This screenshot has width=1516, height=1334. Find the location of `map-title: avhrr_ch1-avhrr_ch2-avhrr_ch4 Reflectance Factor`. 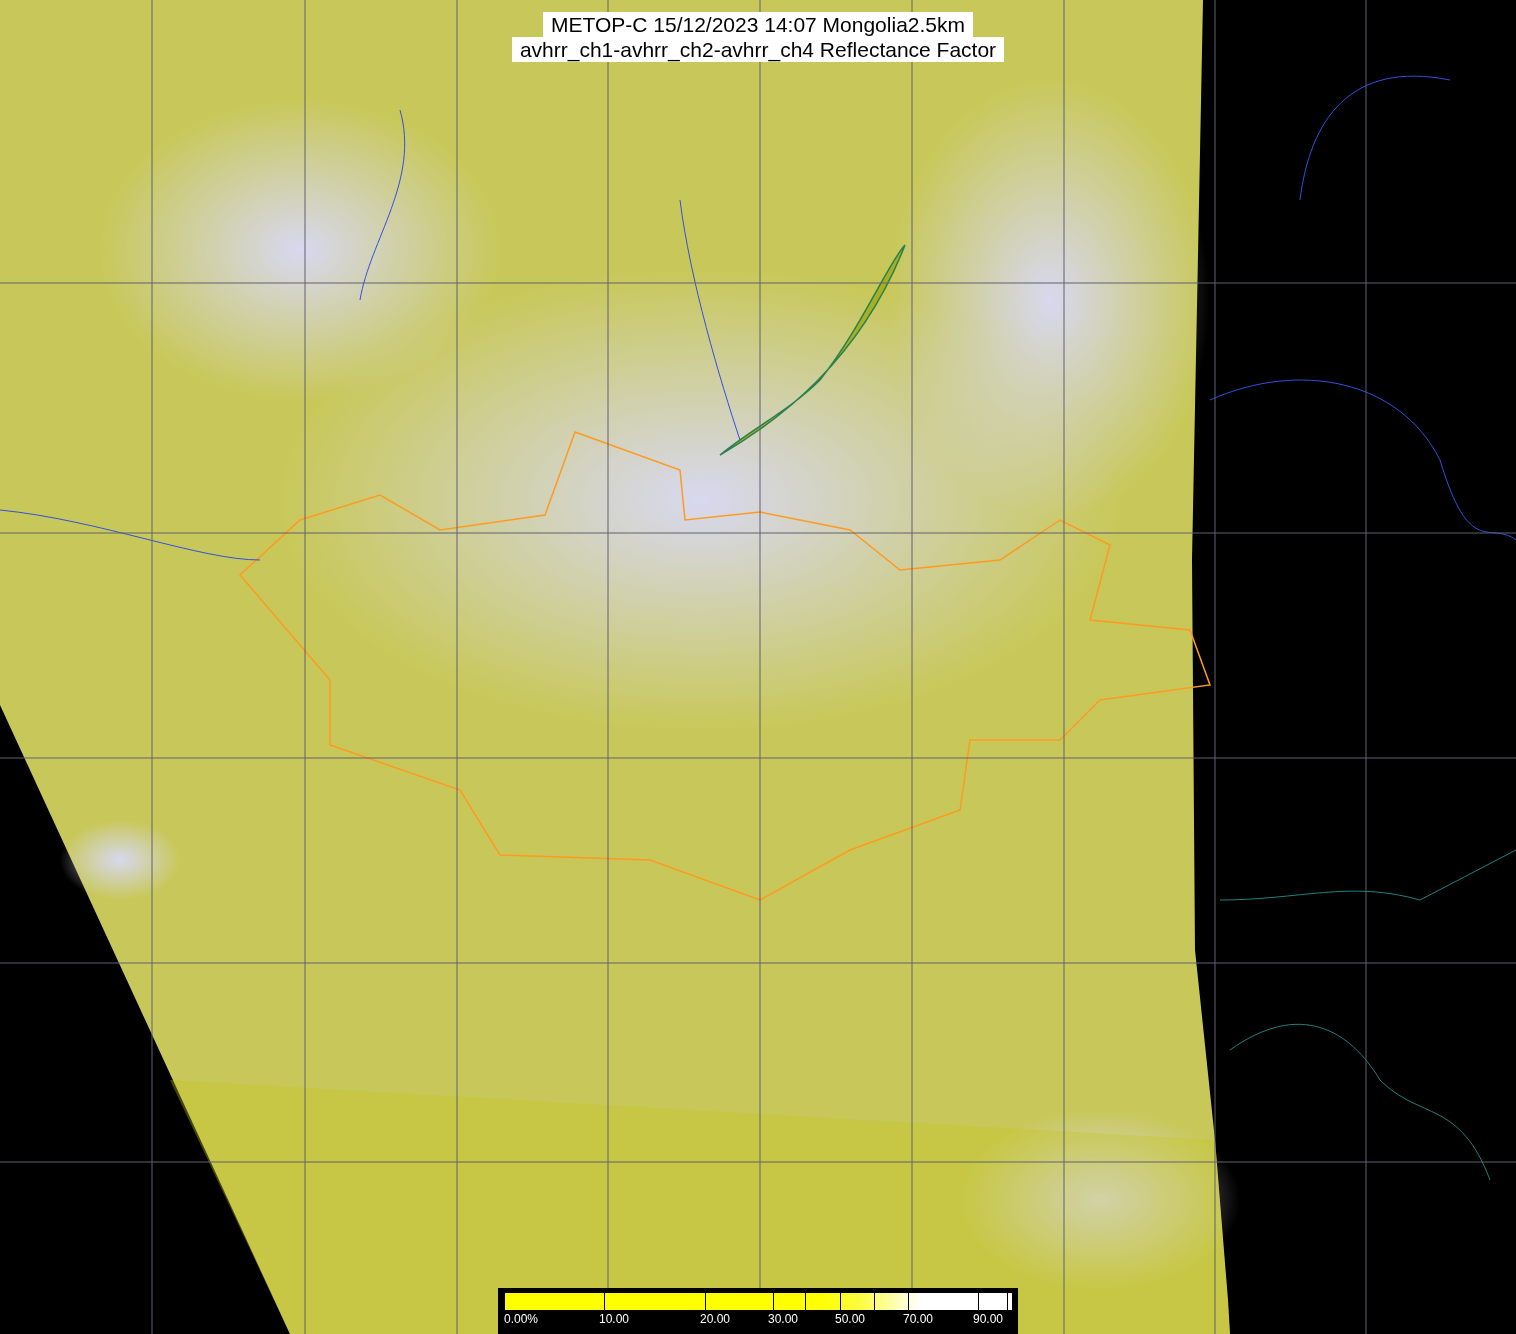

map-title: avhrr_ch1-avhrr_ch2-avhrr_ch4 Reflectance Factor is located at coordinates (758, 49).